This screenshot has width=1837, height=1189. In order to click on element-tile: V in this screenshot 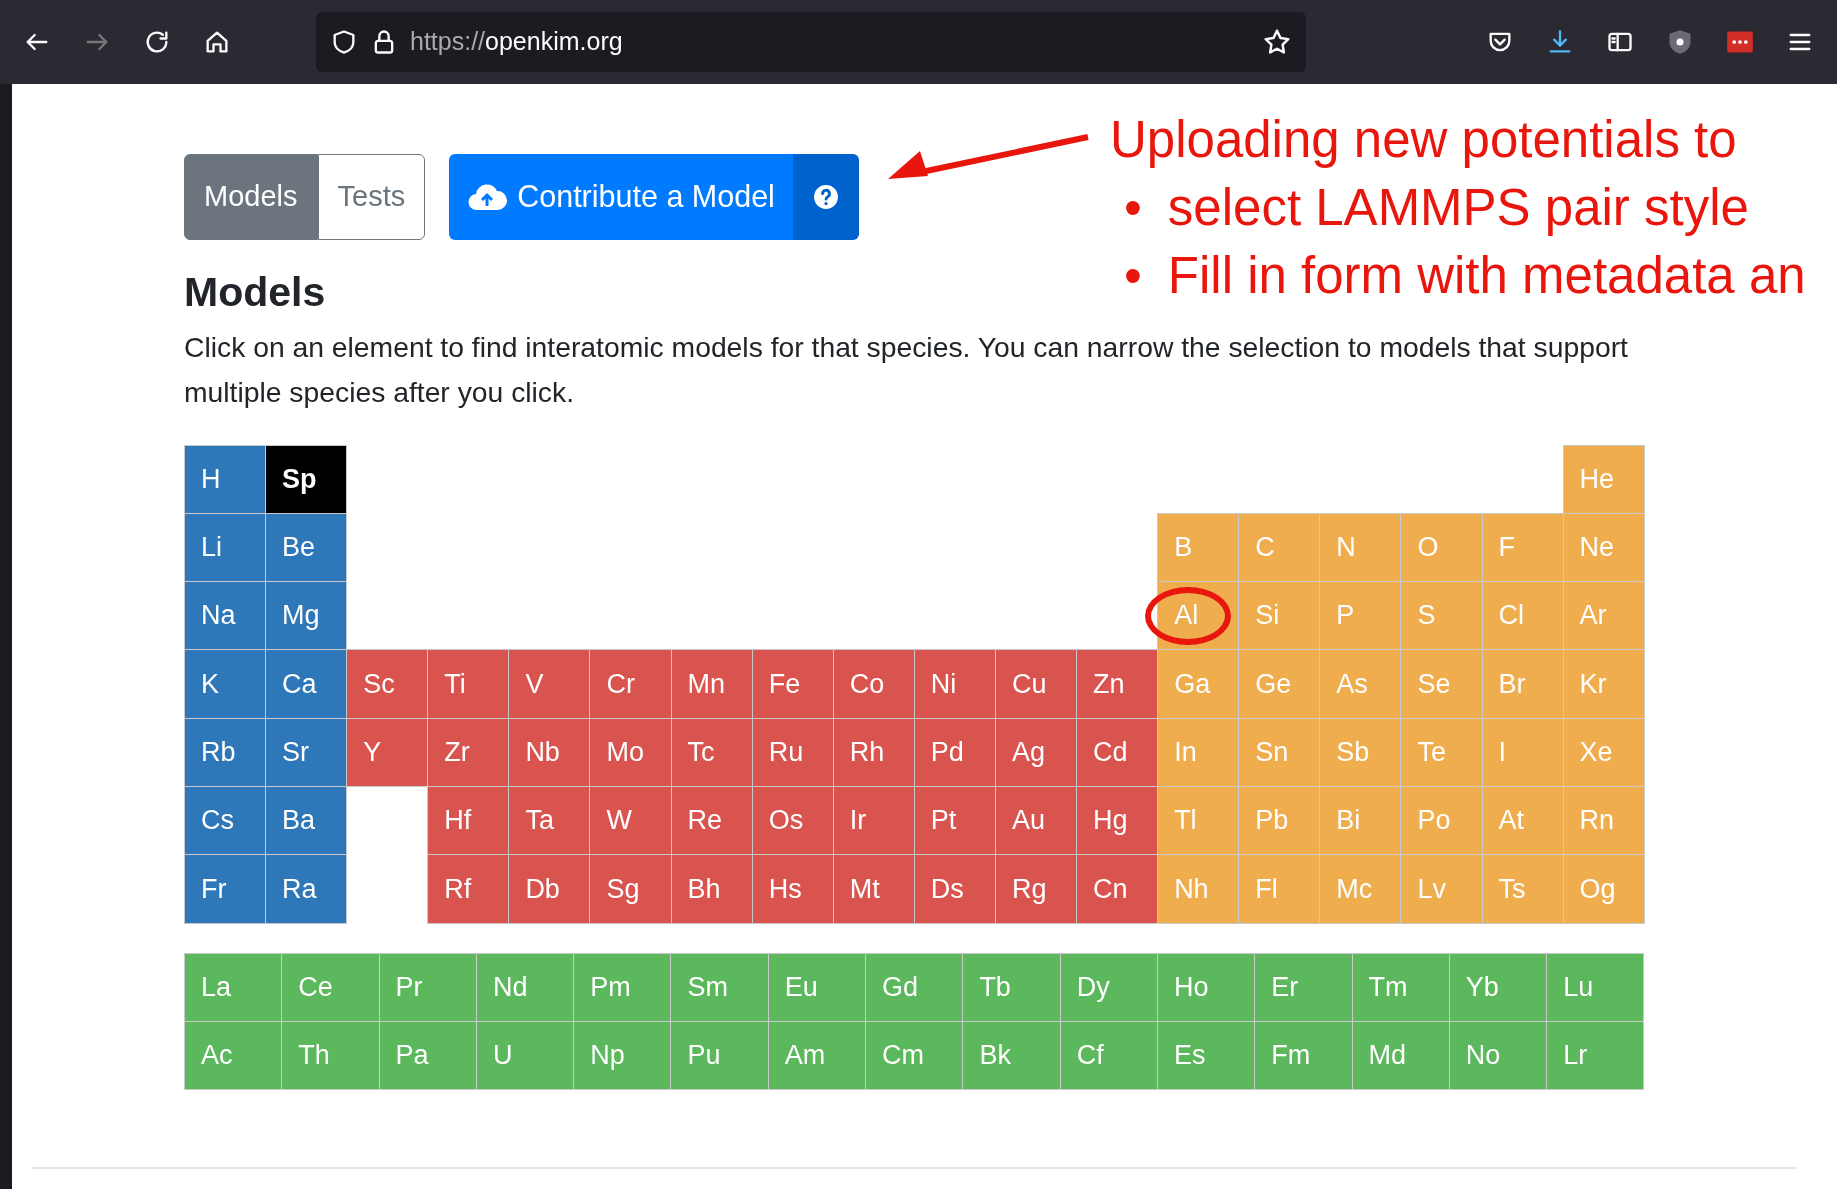, I will do `click(549, 684)`.